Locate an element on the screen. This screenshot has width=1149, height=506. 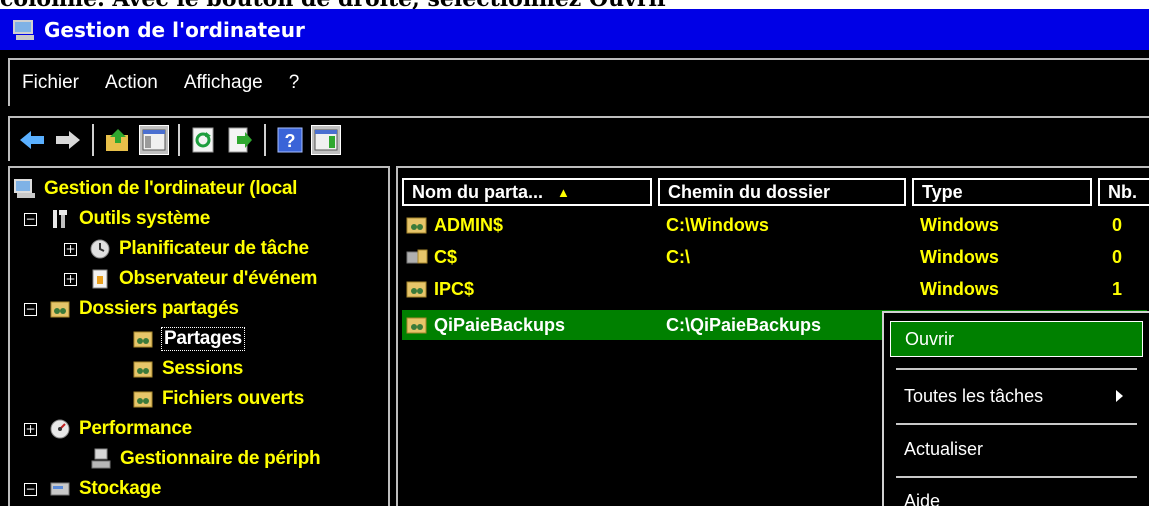
tools-icon is located at coordinates (60, 219).